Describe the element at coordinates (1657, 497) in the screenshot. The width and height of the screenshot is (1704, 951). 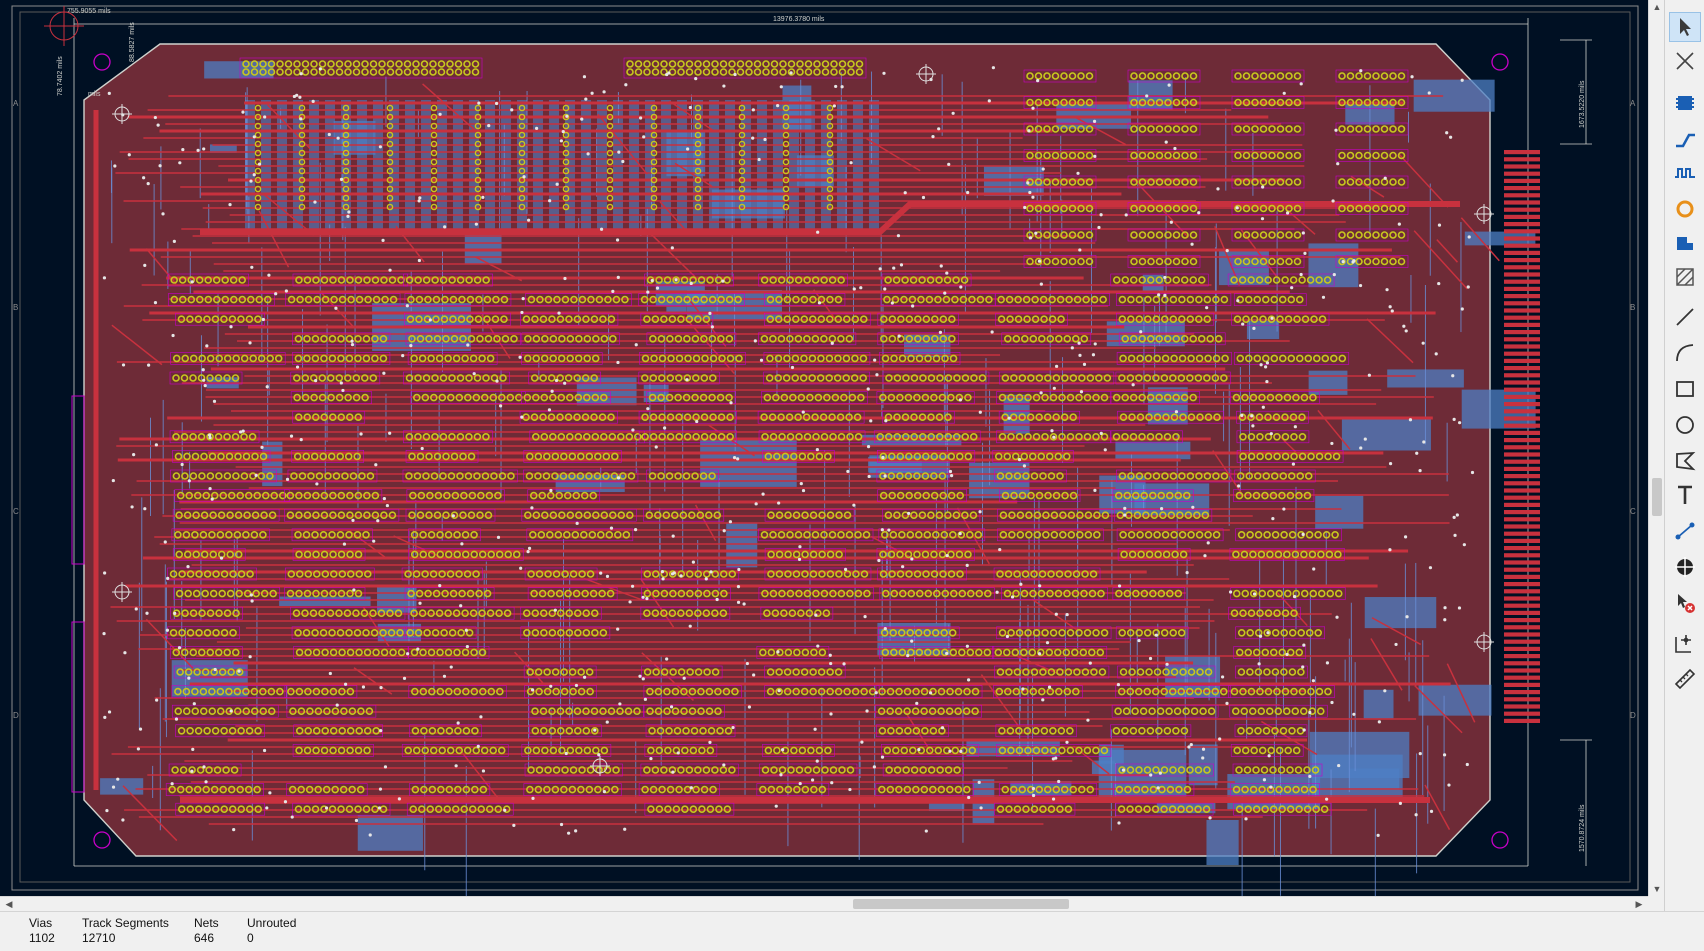
I see `vertical-scroll-thumb` at that location.